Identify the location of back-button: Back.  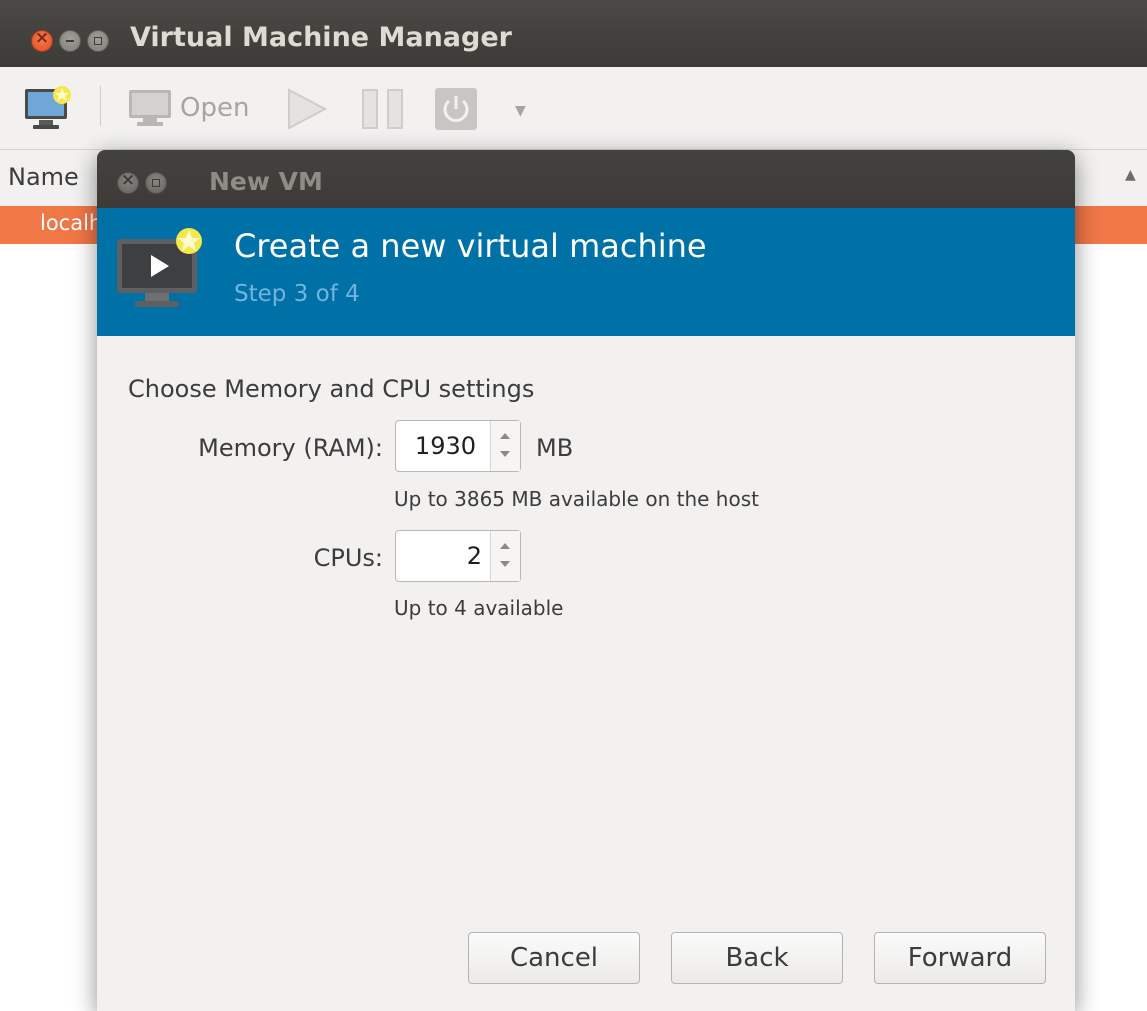
(757, 958).